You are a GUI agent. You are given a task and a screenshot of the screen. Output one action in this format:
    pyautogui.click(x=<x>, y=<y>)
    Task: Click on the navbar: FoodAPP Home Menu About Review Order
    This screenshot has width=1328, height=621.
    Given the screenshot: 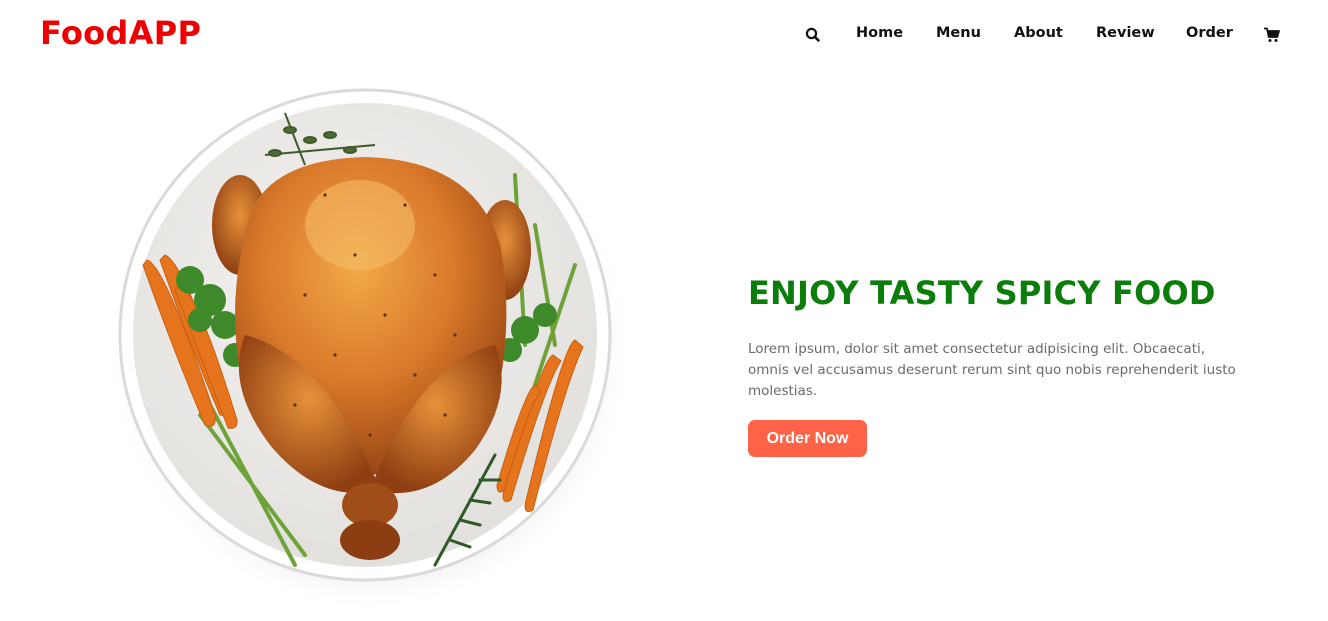 What is the action you would take?
    pyautogui.click(x=664, y=35)
    